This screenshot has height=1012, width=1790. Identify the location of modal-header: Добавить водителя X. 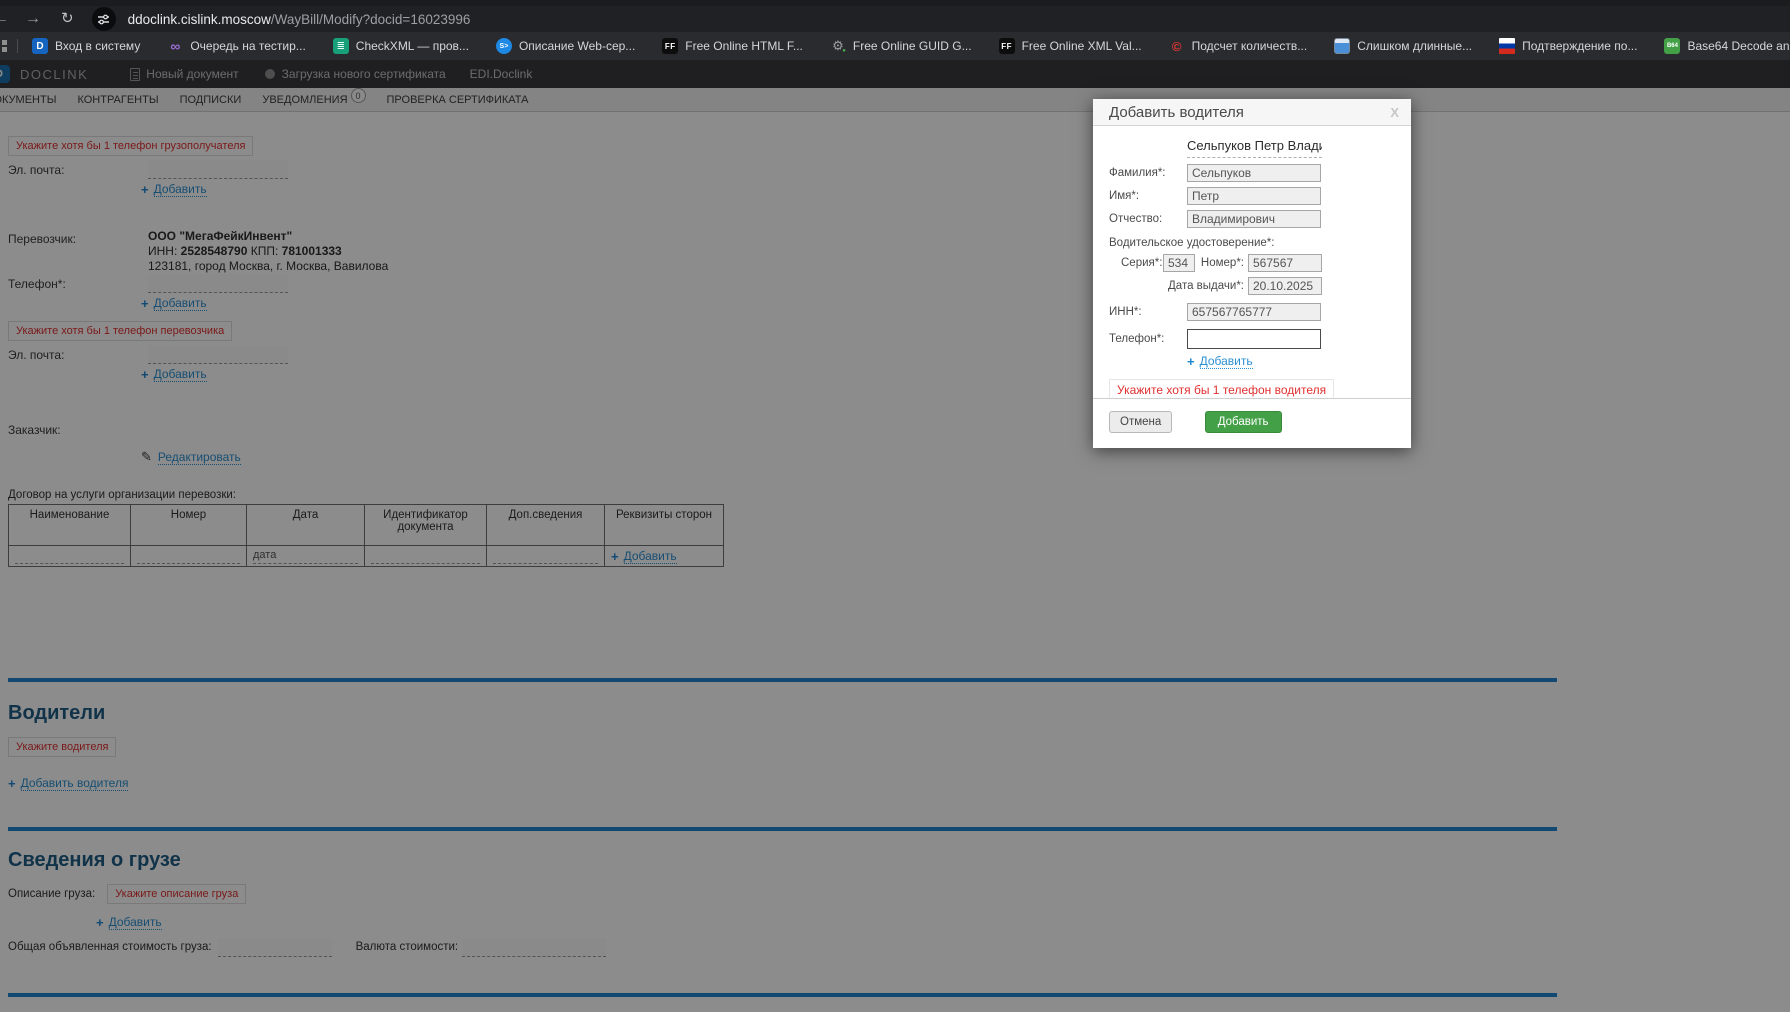
(1252, 112).